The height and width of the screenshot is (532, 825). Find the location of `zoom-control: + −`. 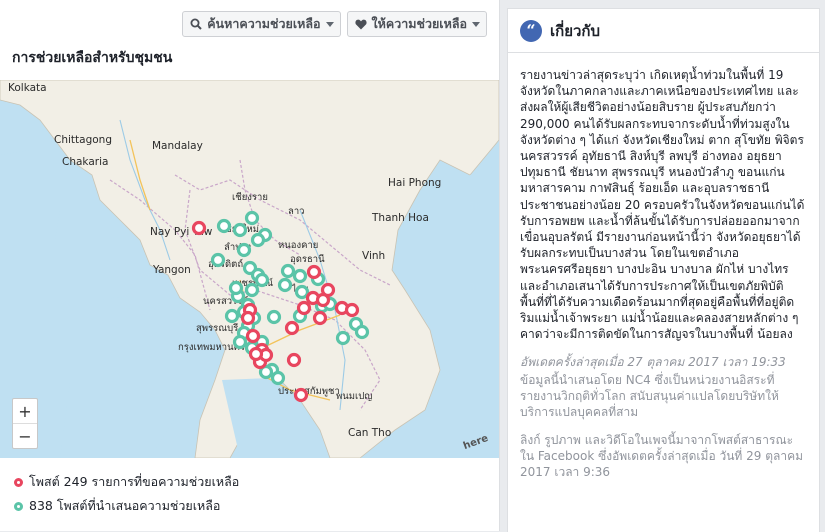

zoom-control: + − is located at coordinates (25, 423).